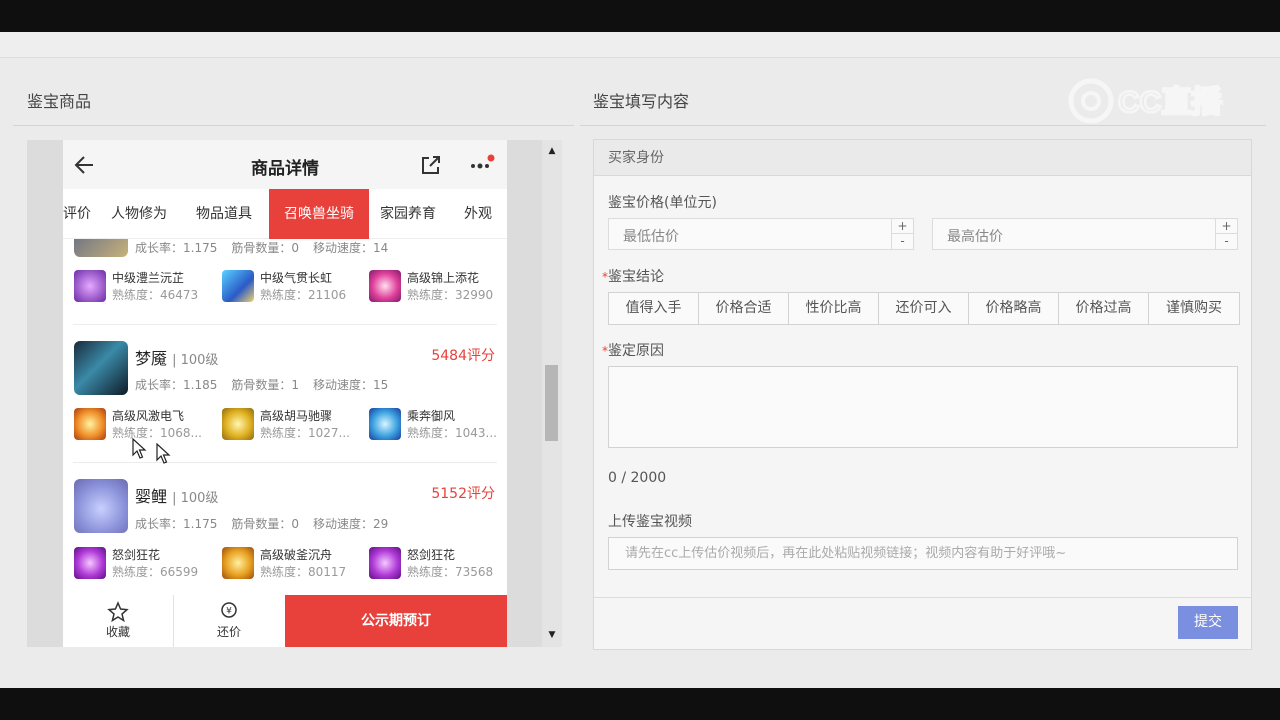 This screenshot has height=720, width=1280. What do you see at coordinates (654, 308) in the screenshot?
I see `conclusion-option: 值得入手` at bounding box center [654, 308].